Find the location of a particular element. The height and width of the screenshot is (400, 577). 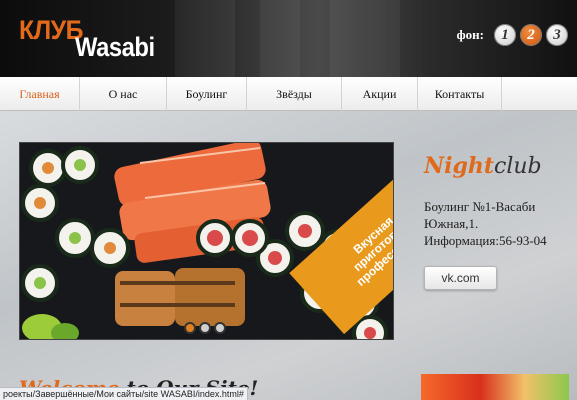

vk-link-button: vk.com is located at coordinates (460, 278).